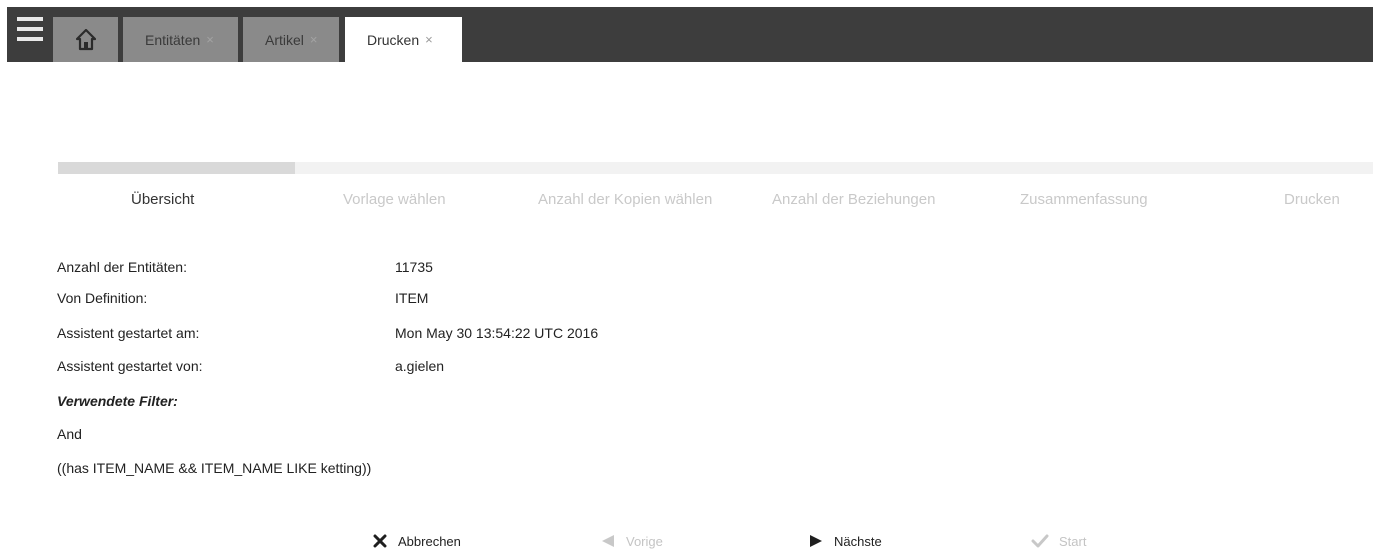 The image size is (1373, 560). What do you see at coordinates (128, 333) in the screenshot?
I see `started-at-label: Assistent gestartet am:` at bounding box center [128, 333].